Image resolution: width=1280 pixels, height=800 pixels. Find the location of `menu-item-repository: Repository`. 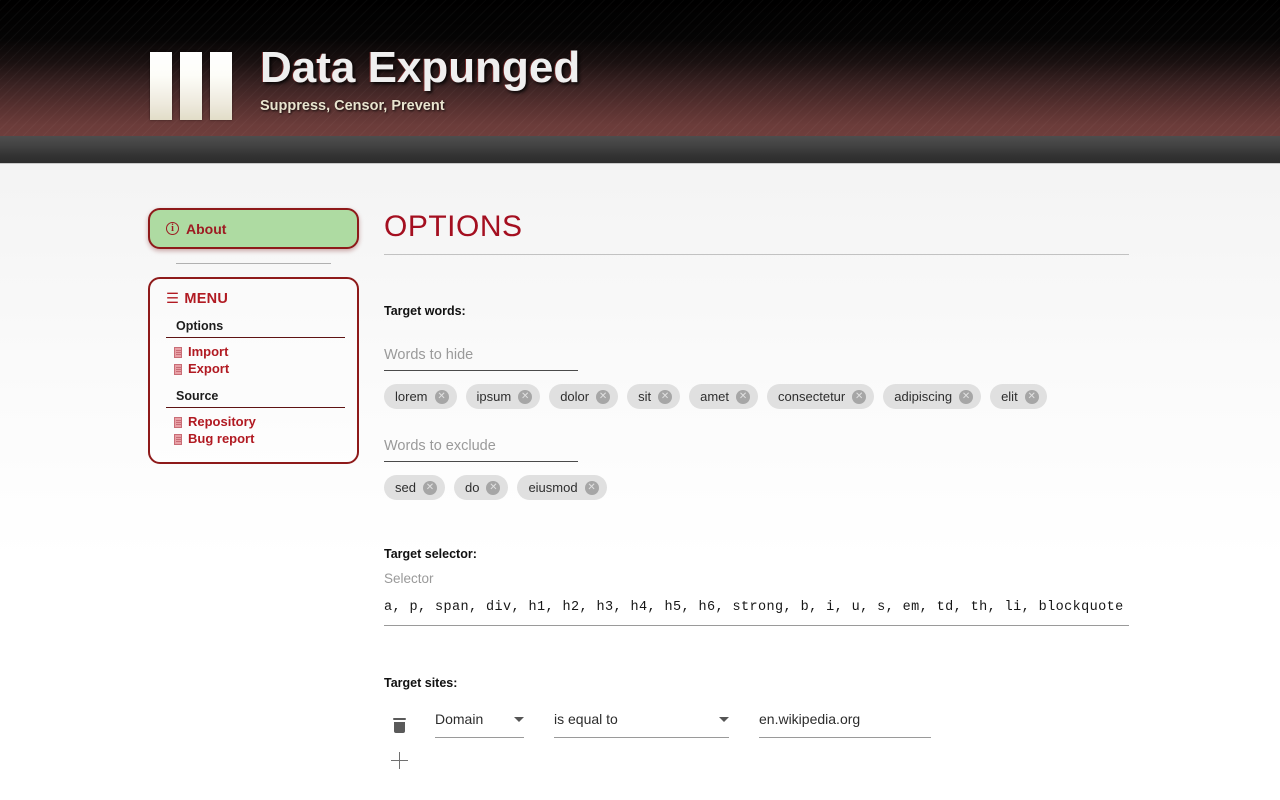

menu-item-repository: Repository is located at coordinates (258, 422).